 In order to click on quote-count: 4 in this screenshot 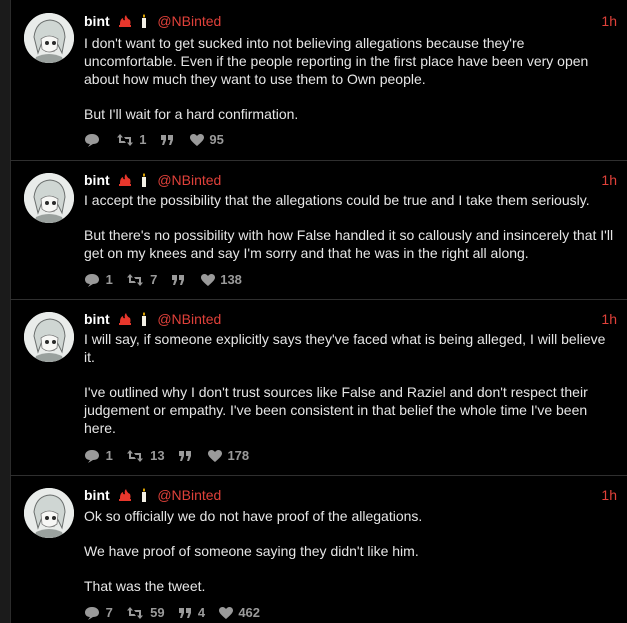, I will do `click(201, 612)`.